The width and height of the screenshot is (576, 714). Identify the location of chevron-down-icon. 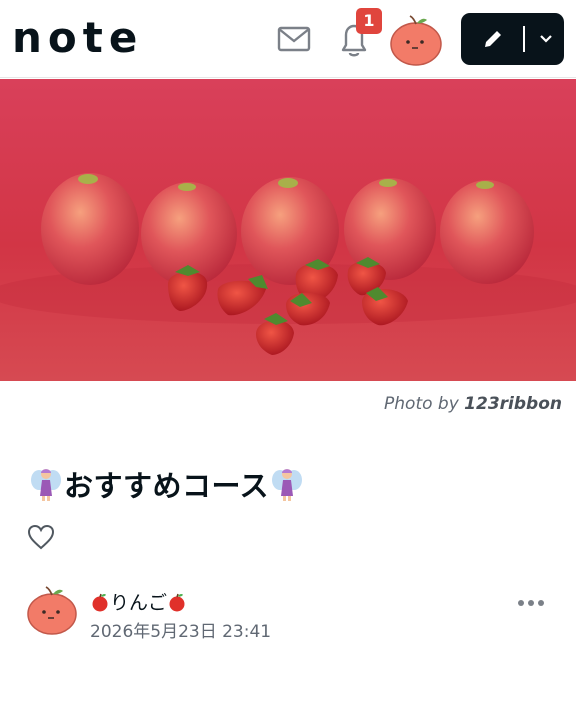
(546, 39).